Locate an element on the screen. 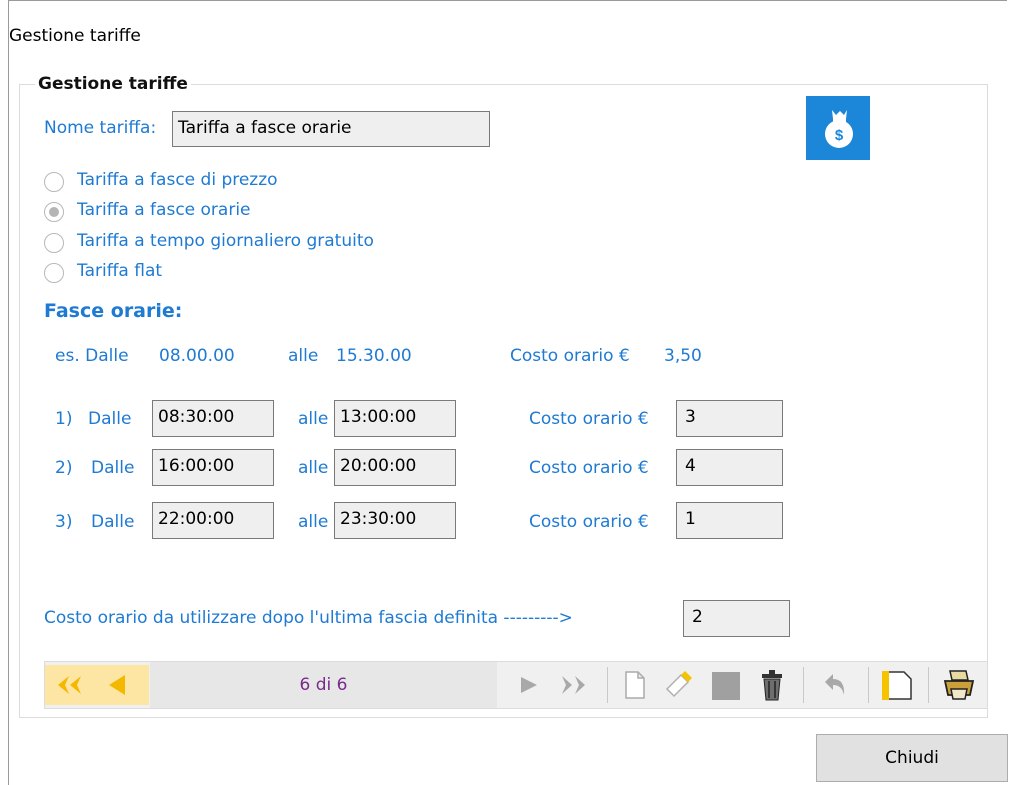 The width and height of the screenshot is (1009, 785). fascia-3-cost-label: Costo orario € is located at coordinates (589, 522).